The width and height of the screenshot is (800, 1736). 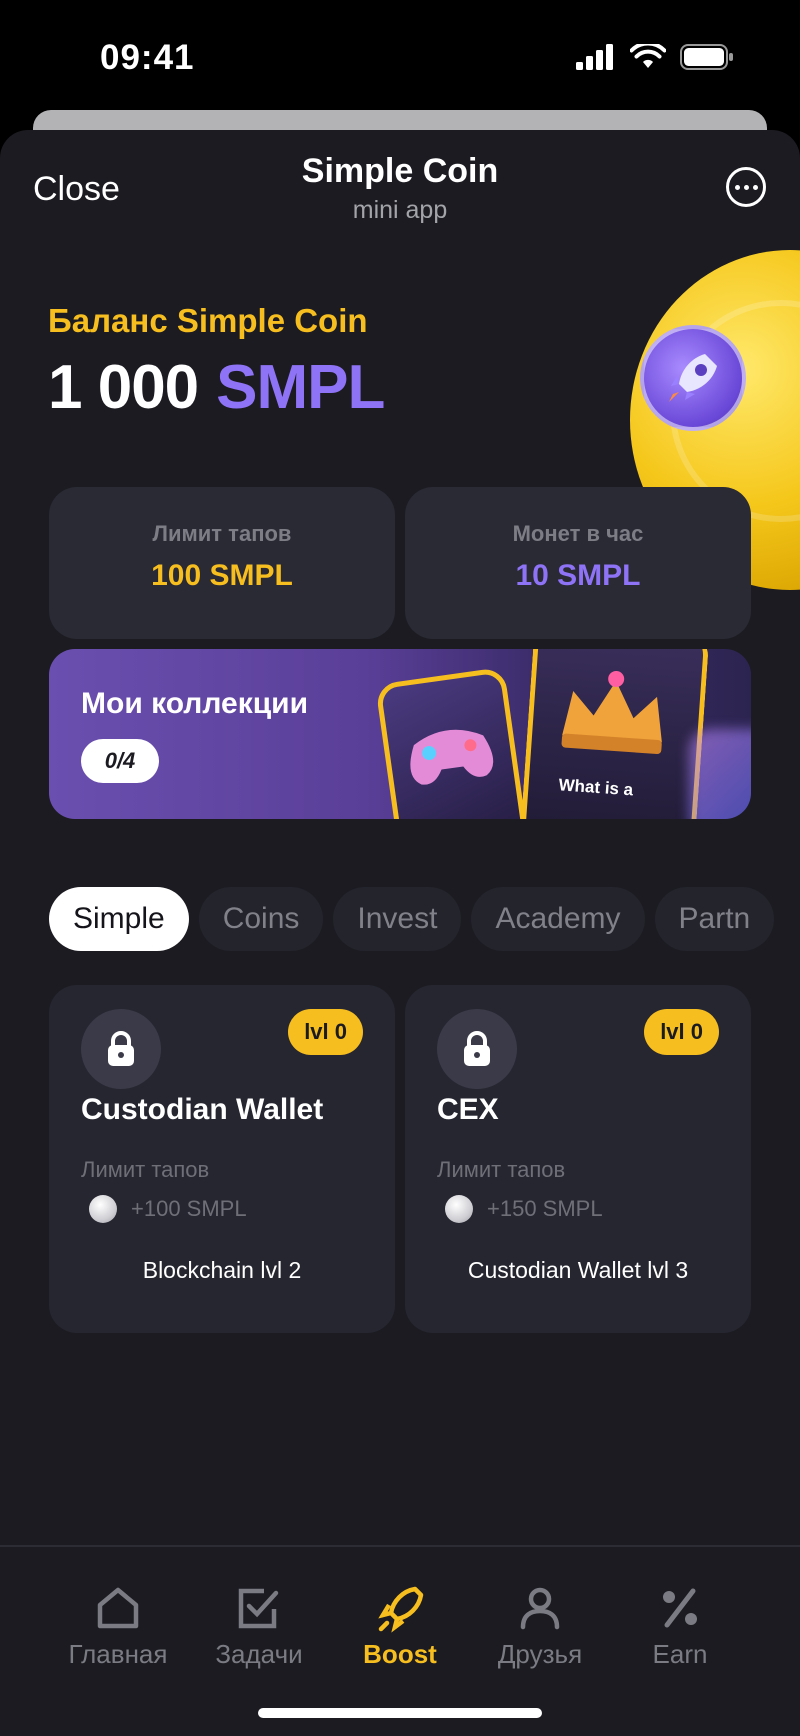 I want to click on home-icon, so click(x=118, y=1608).